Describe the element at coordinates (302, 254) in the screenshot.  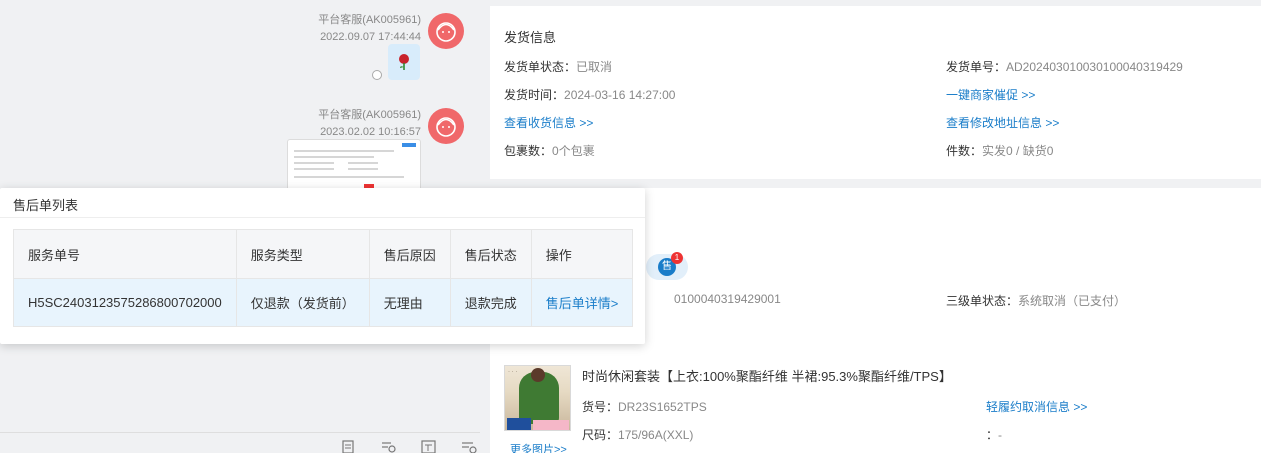
I see `column-header: 服务类型` at that location.